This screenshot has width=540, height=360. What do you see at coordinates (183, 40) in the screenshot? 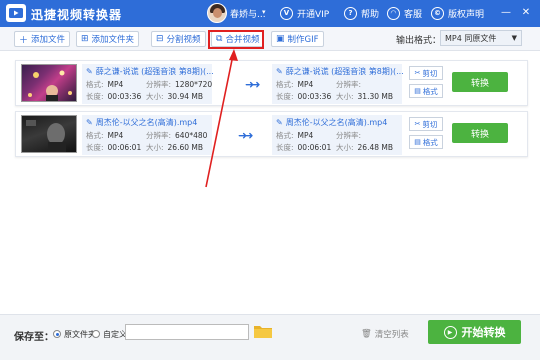
I see `split-video-label: 分割视频` at bounding box center [183, 40].